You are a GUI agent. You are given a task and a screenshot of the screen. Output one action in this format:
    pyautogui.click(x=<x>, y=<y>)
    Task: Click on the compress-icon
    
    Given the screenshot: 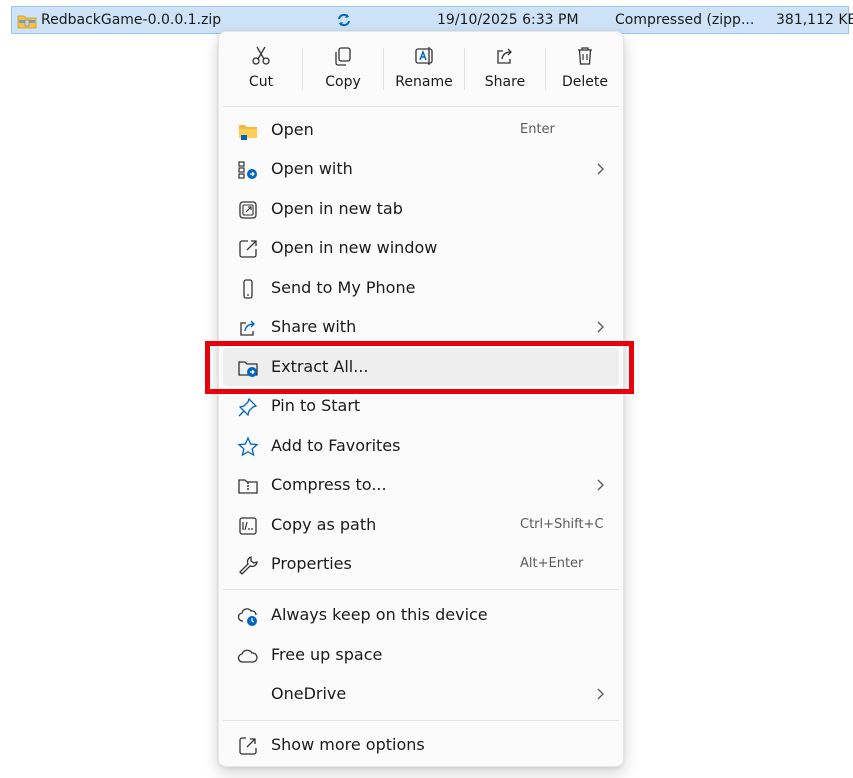 What is the action you would take?
    pyautogui.click(x=248, y=486)
    